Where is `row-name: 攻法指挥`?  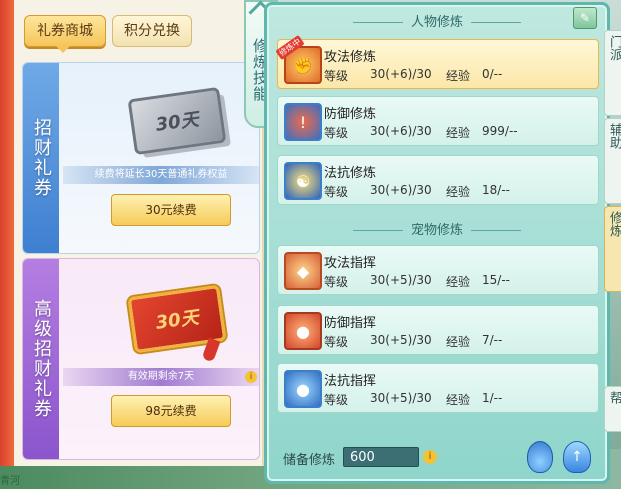
row-name: 攻法指挥 is located at coordinates (350, 263).